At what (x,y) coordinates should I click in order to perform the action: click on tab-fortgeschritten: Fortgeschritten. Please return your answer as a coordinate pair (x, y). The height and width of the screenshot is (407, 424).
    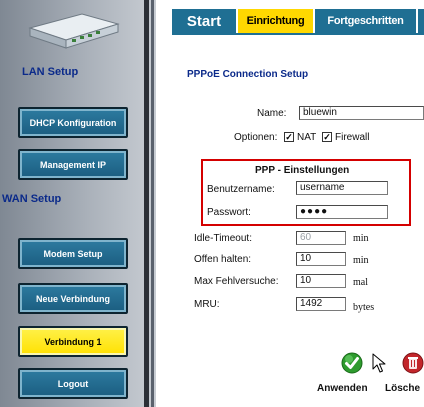
    Looking at the image, I should click on (364, 21).